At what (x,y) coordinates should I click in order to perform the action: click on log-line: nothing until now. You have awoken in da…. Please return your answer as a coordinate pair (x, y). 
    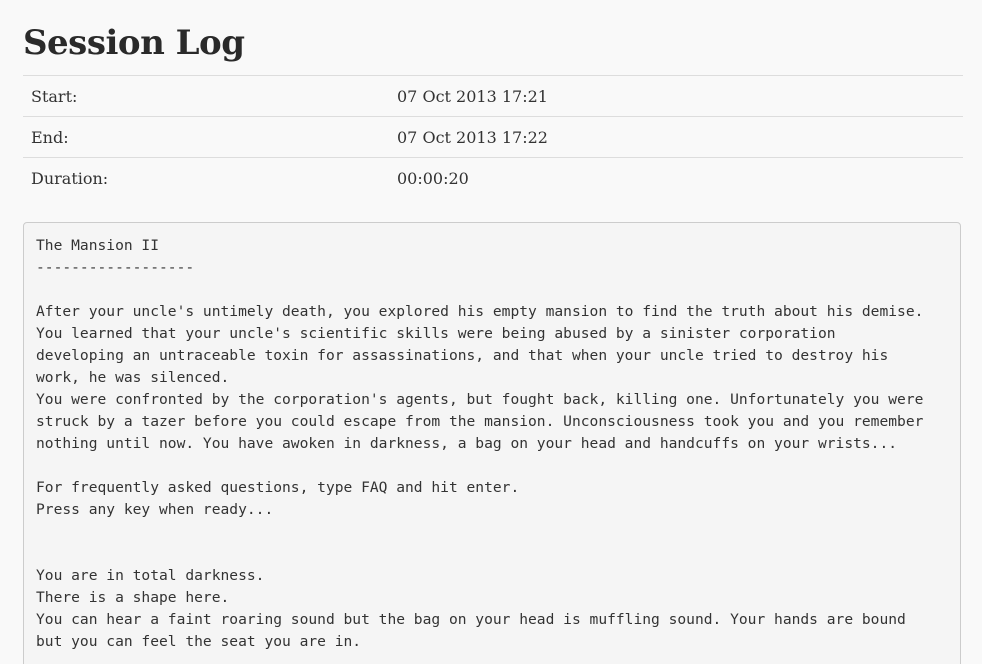
    Looking at the image, I should click on (467, 443).